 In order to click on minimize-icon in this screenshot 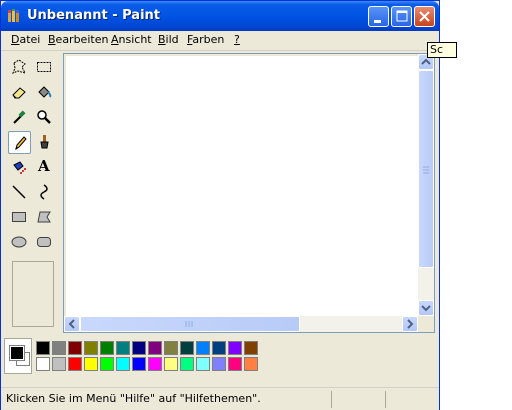, I will do `click(377, 21)`.